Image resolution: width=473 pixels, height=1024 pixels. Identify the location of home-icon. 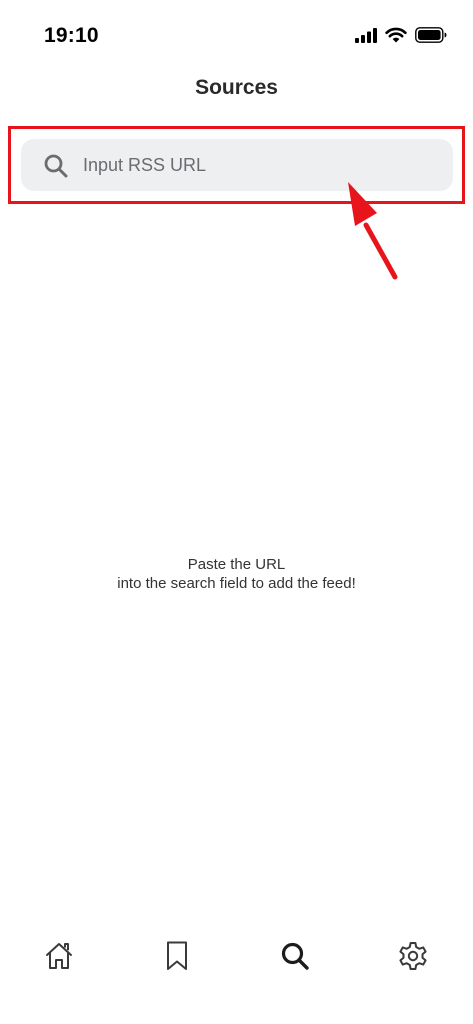
(59, 956).